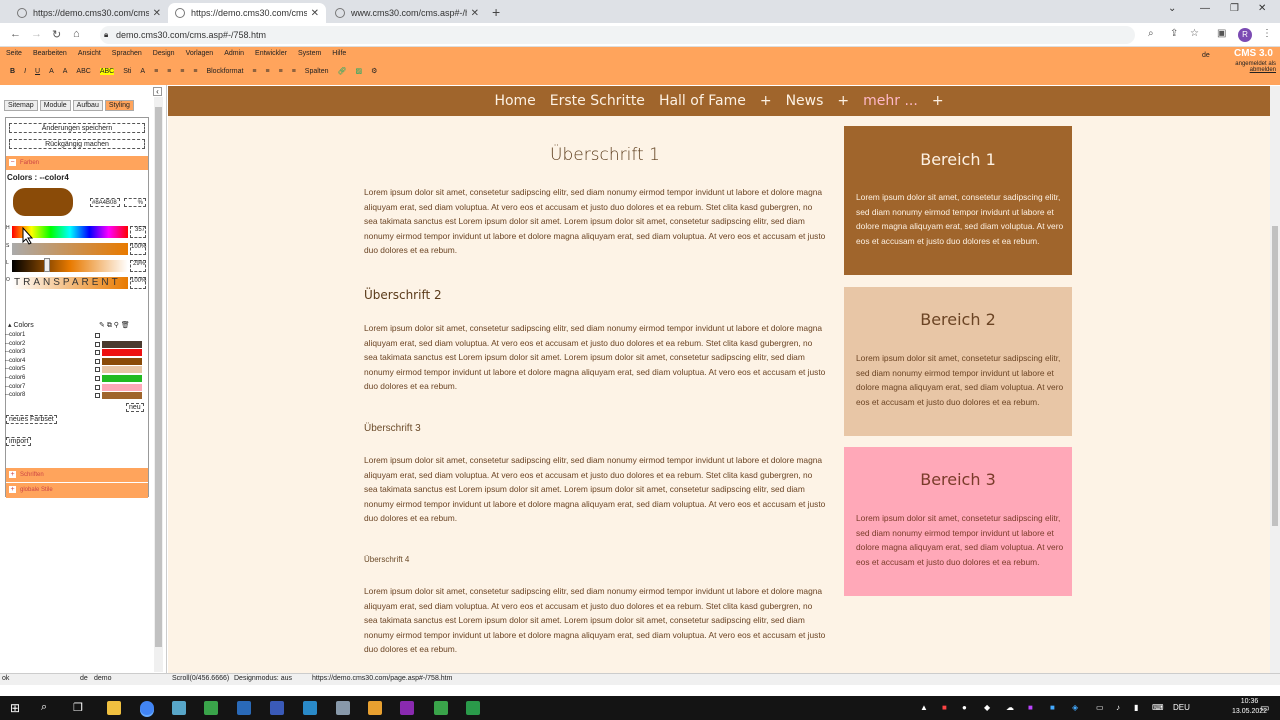 The image size is (1280, 720). Describe the element at coordinates (1136, 707) in the screenshot. I see `battery-icon: ▮` at that location.